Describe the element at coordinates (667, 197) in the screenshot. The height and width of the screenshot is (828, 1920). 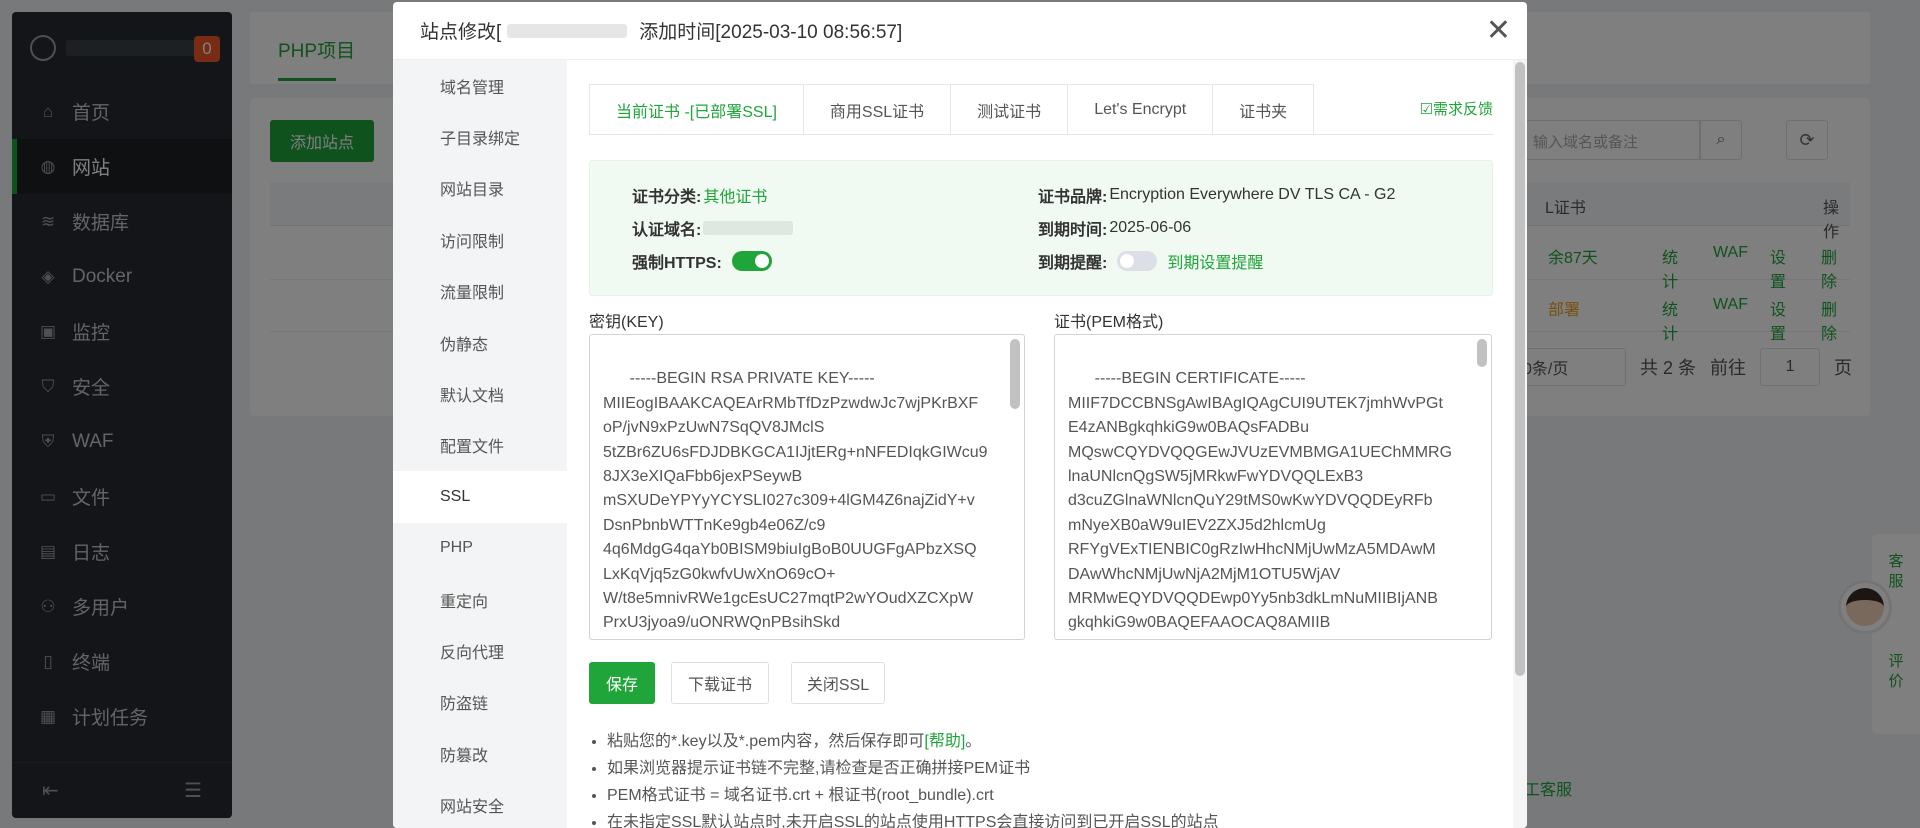
I see `cert-category-label: 证书分类:` at that location.